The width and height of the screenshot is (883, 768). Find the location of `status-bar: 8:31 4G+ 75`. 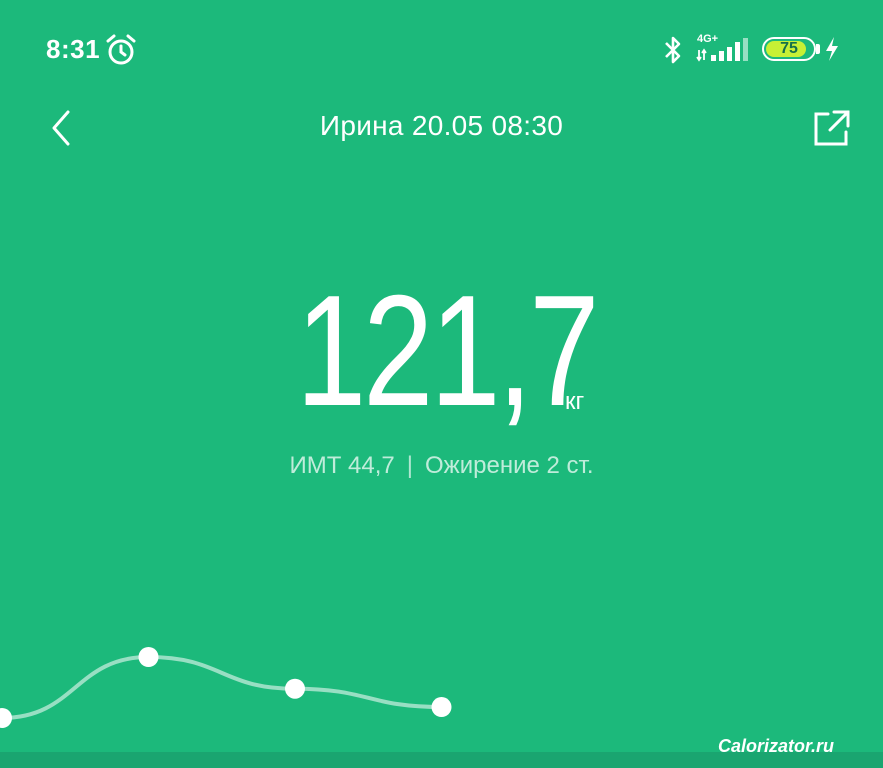

status-bar: 8:31 4G+ 75 is located at coordinates (441, 50).